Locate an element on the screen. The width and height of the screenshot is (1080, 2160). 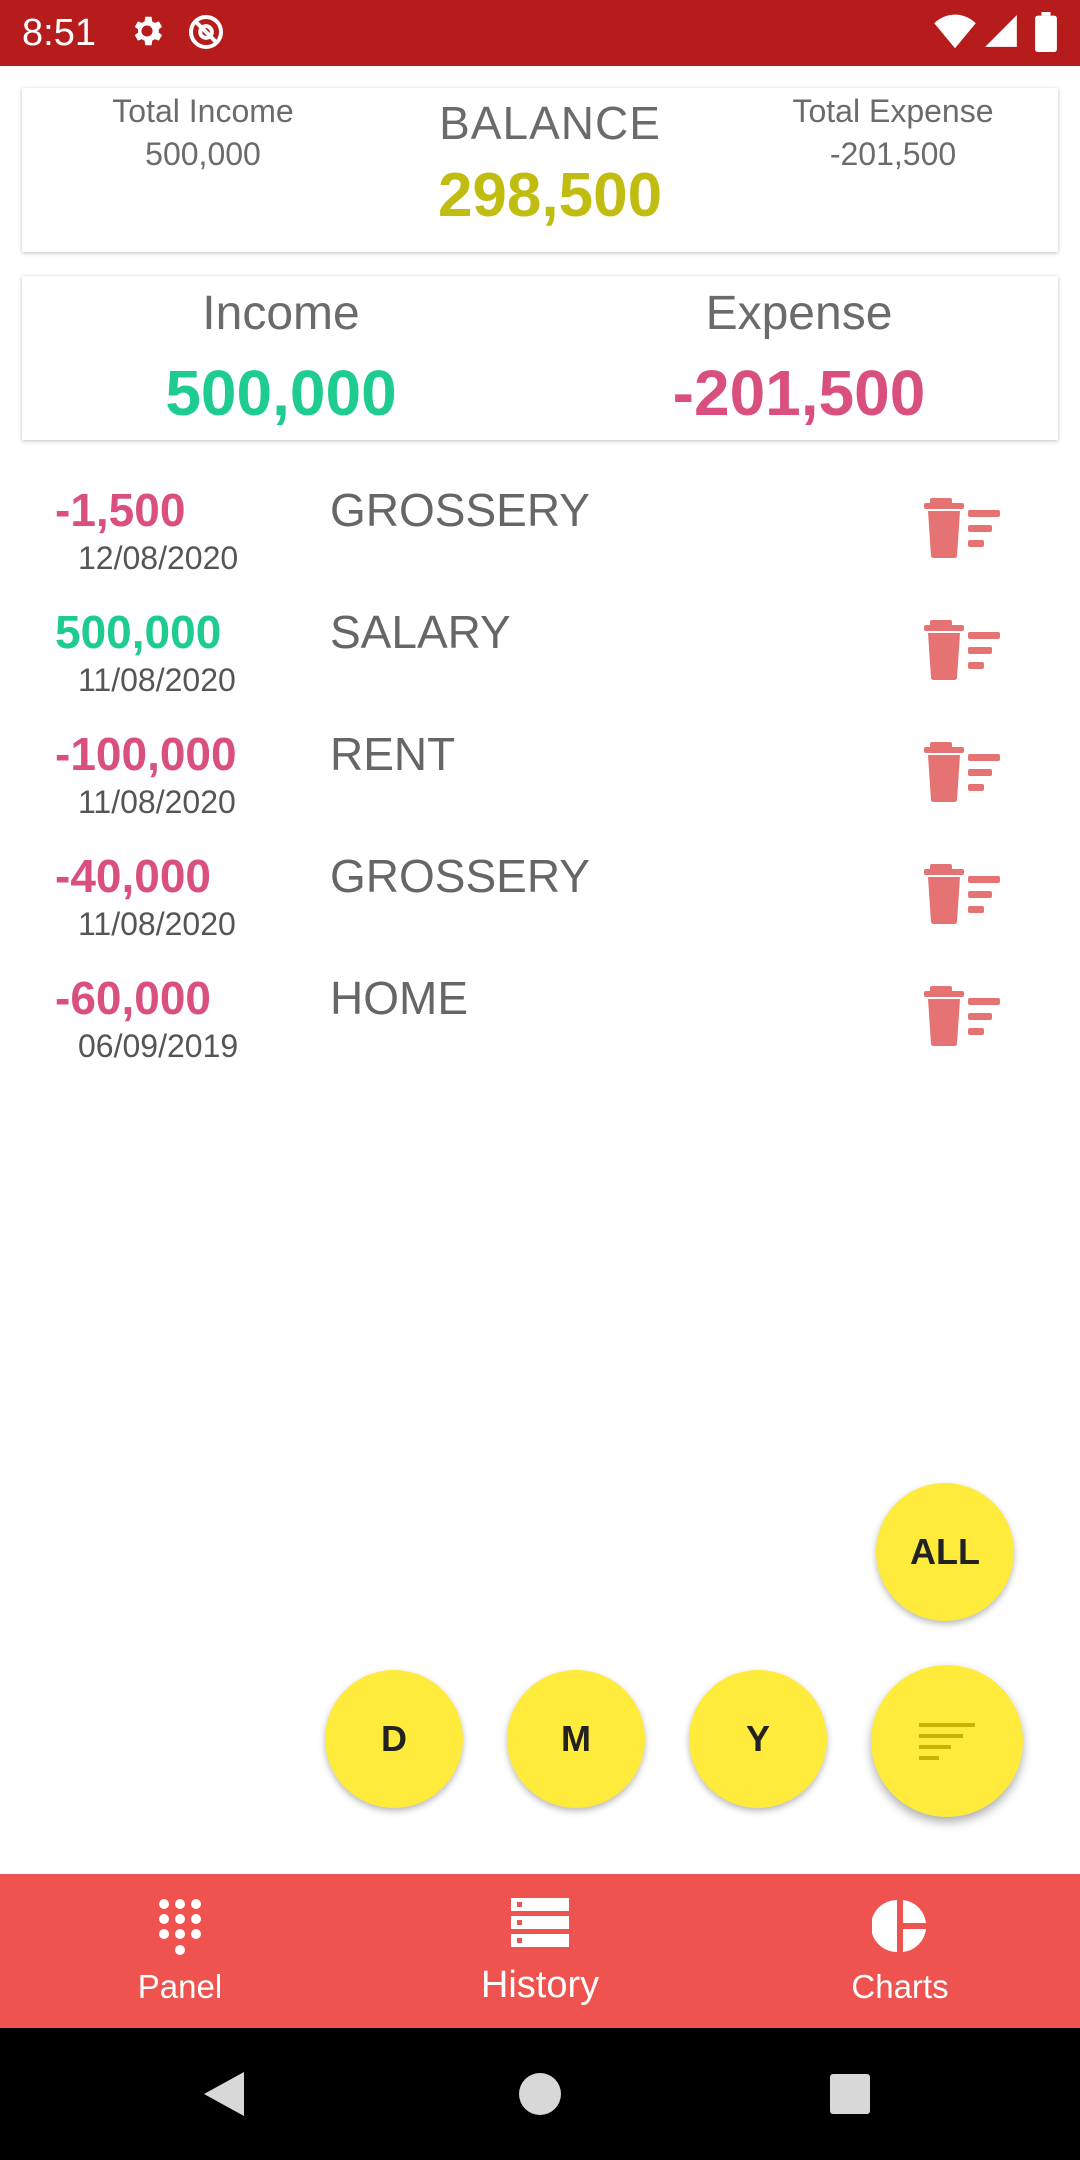
filter-month-button: M is located at coordinates (576, 1739).